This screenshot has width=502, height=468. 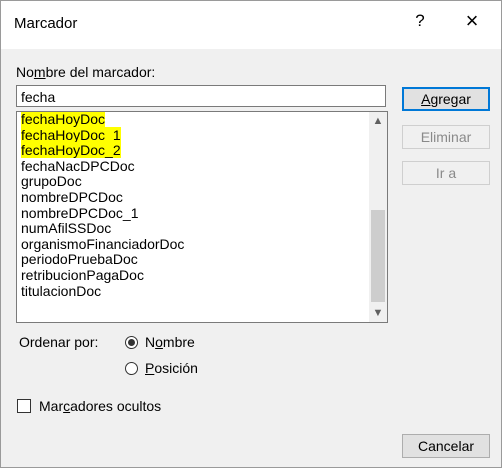 I want to click on sort-position-label: Posición, so click(x=171, y=368).